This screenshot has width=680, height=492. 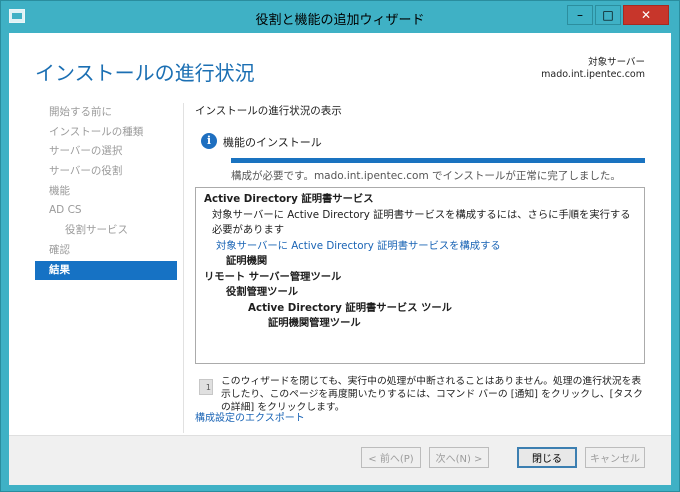 I want to click on result-adcs-tools: Active Directory 証明書サービス ツール, so click(x=350, y=307).